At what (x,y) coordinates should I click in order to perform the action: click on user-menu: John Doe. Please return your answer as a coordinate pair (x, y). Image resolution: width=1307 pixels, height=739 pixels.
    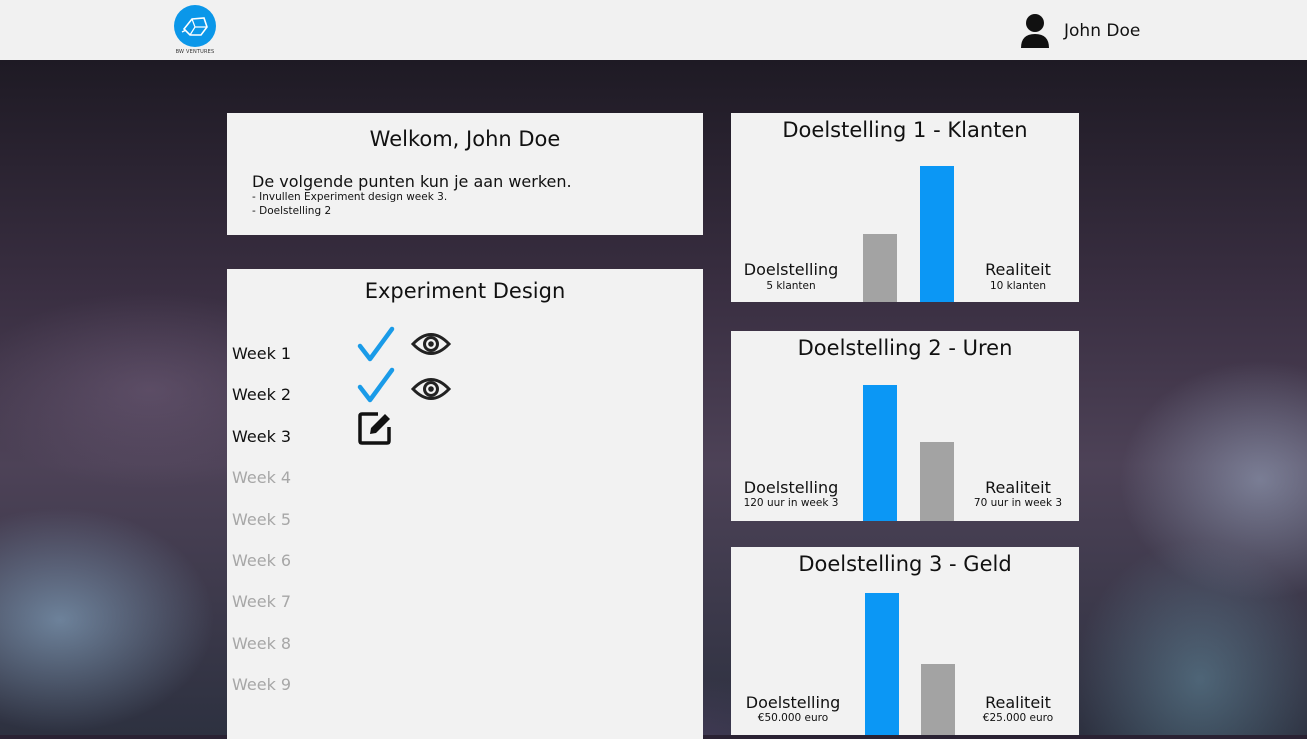
    Looking at the image, I should click on (1080, 31).